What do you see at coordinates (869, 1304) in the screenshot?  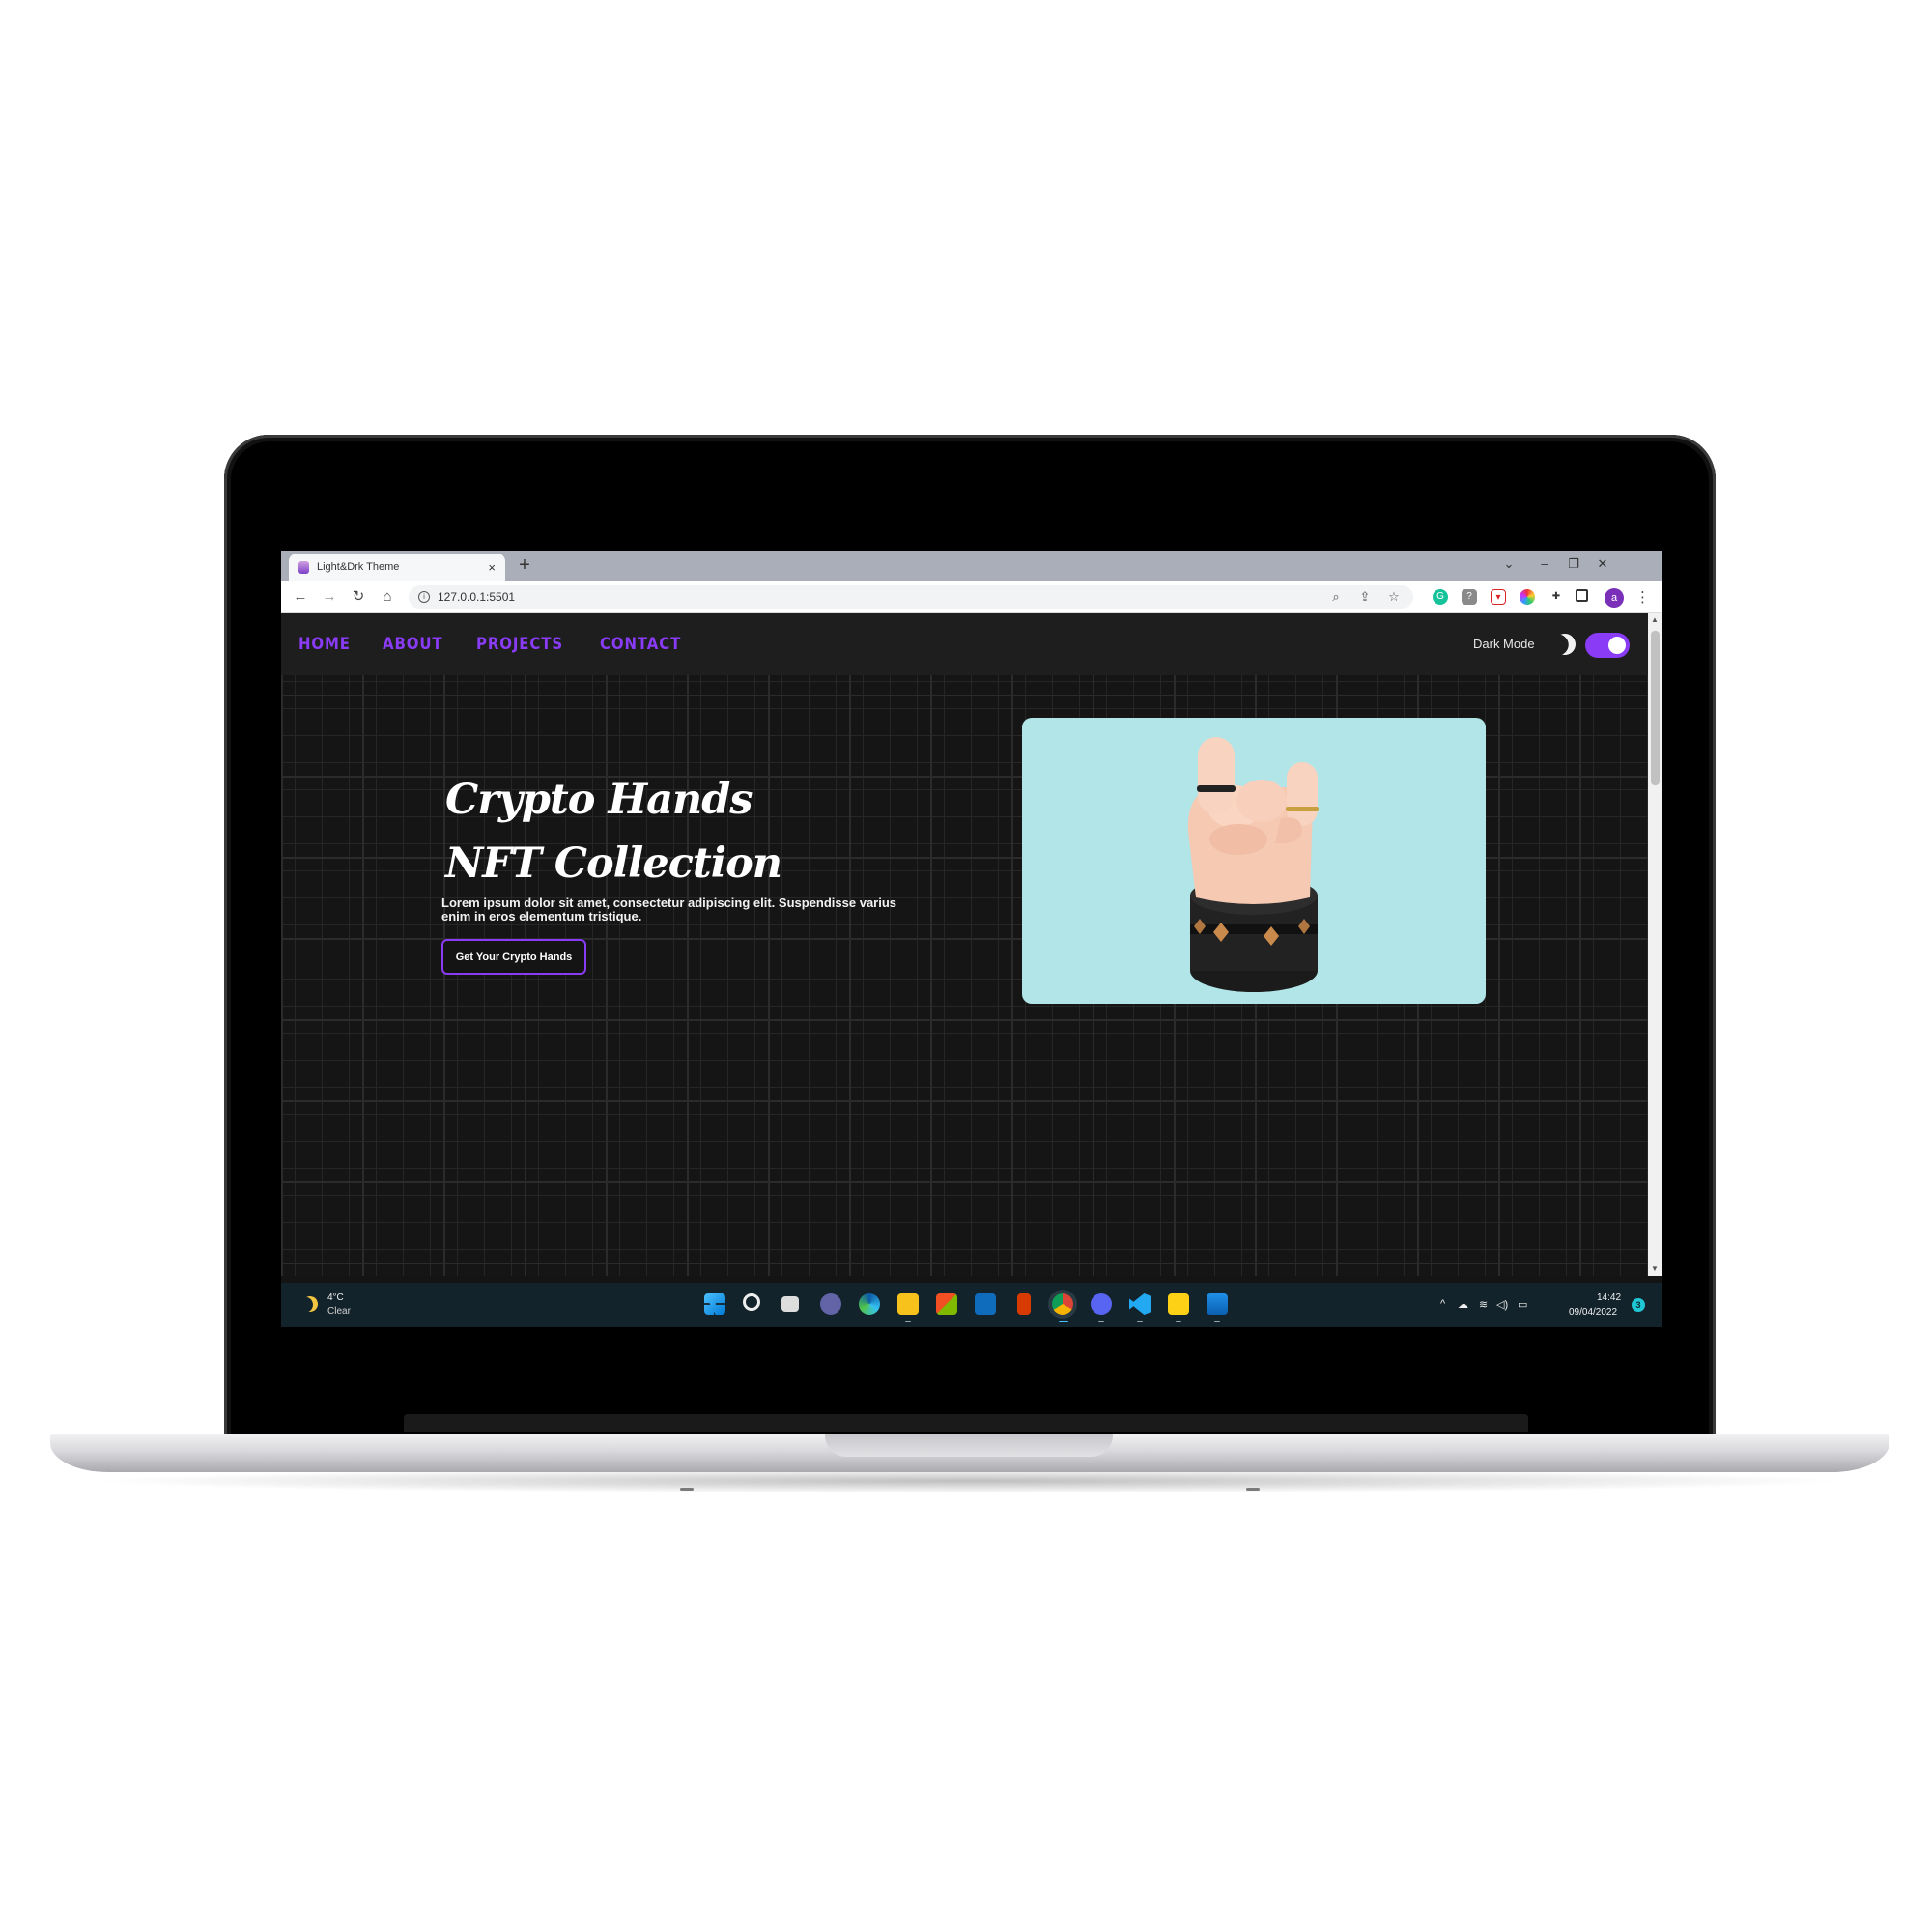 I see `edge-icon` at bounding box center [869, 1304].